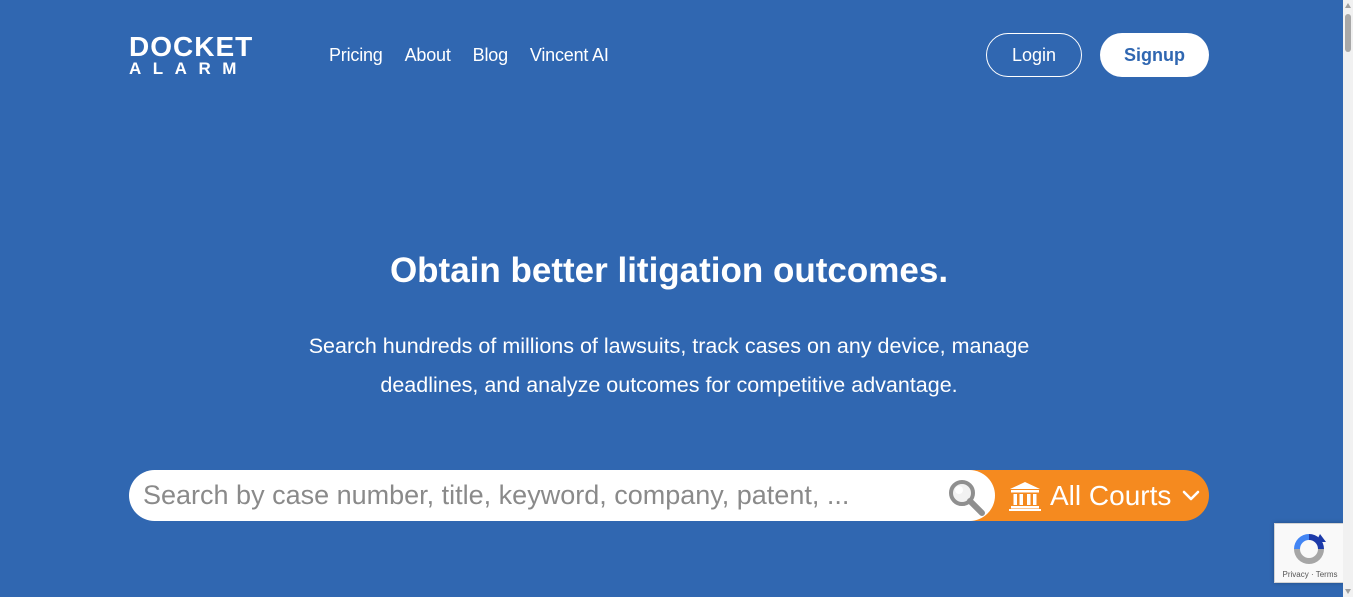 The height and width of the screenshot is (597, 1353). Describe the element at coordinates (669, 270) in the screenshot. I see `hero-title: Obtain better litigation outcomes.` at that location.